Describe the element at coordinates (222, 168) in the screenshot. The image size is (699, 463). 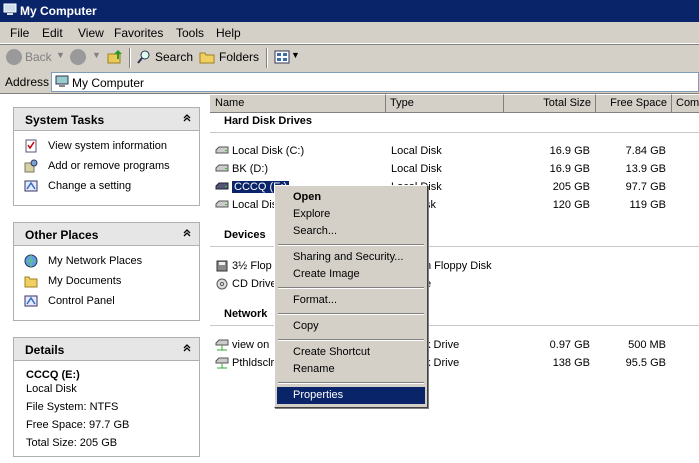
I see `hard-disk-icon` at that location.